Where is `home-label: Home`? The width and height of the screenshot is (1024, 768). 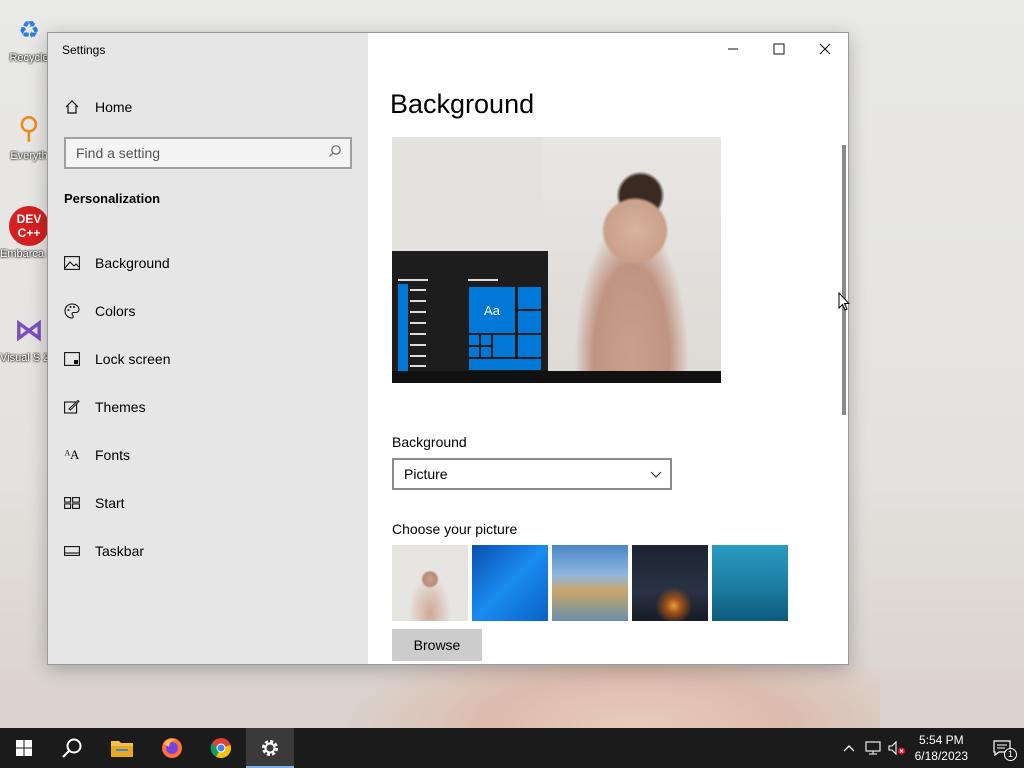 home-label: Home is located at coordinates (114, 107).